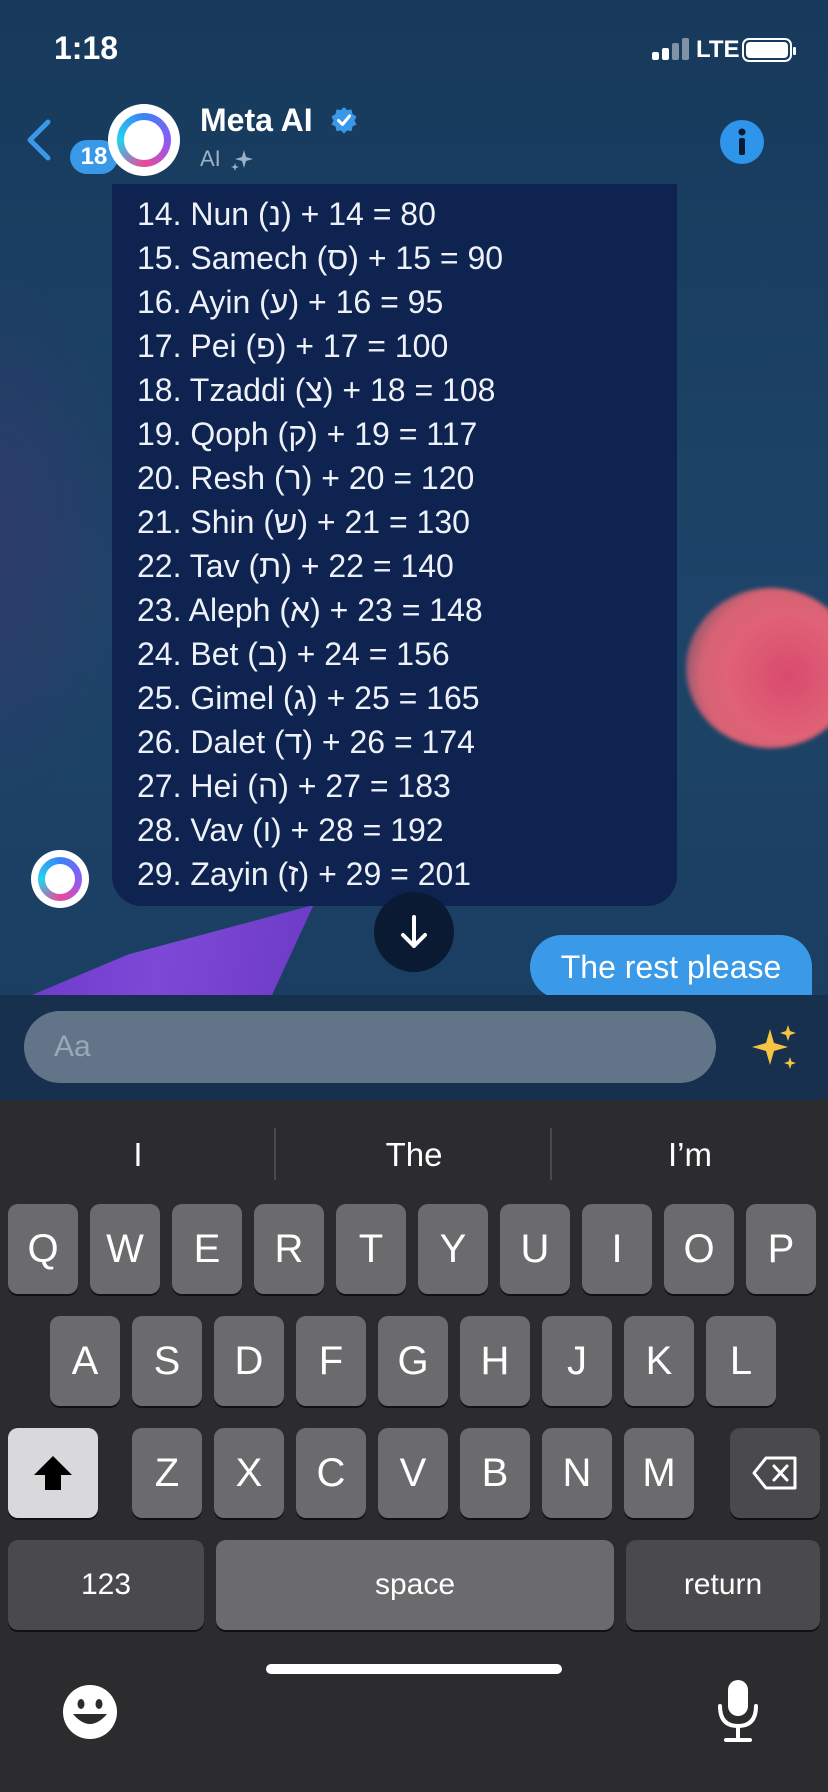  Describe the element at coordinates (167, 1473) in the screenshot. I see `key-z: Z` at that location.